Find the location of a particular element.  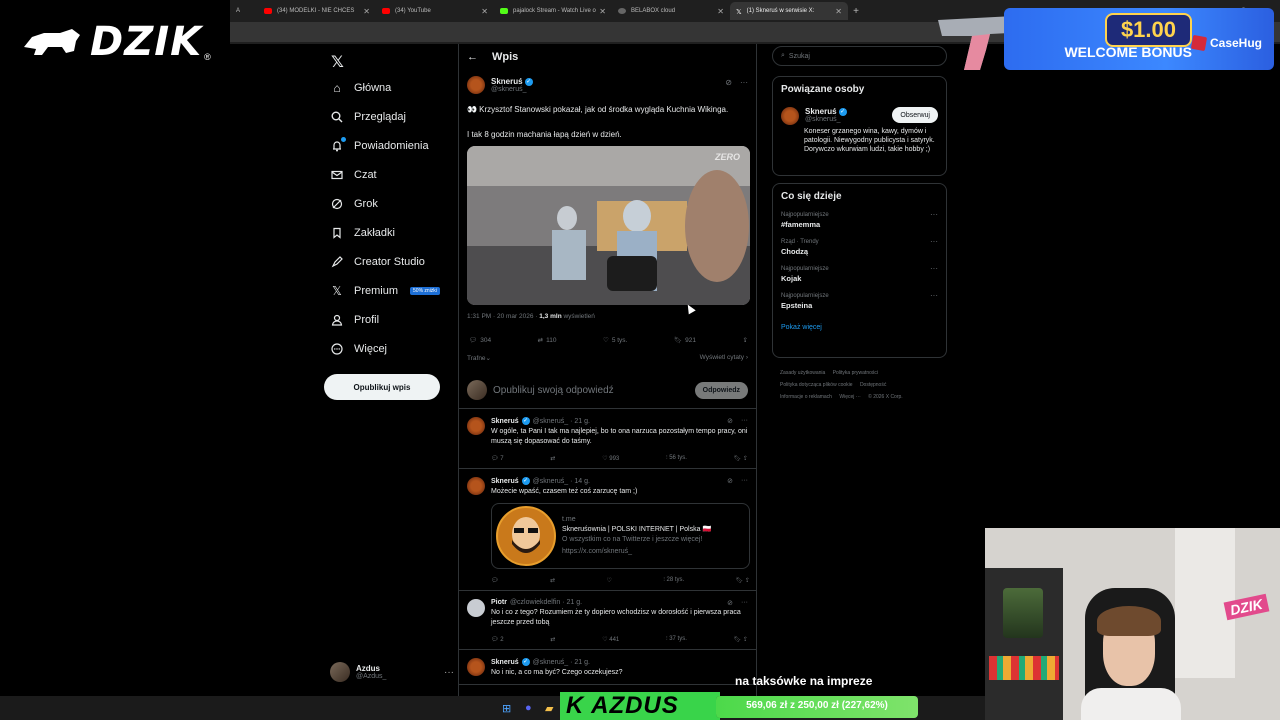

grok-icon is located at coordinates (337, 204).